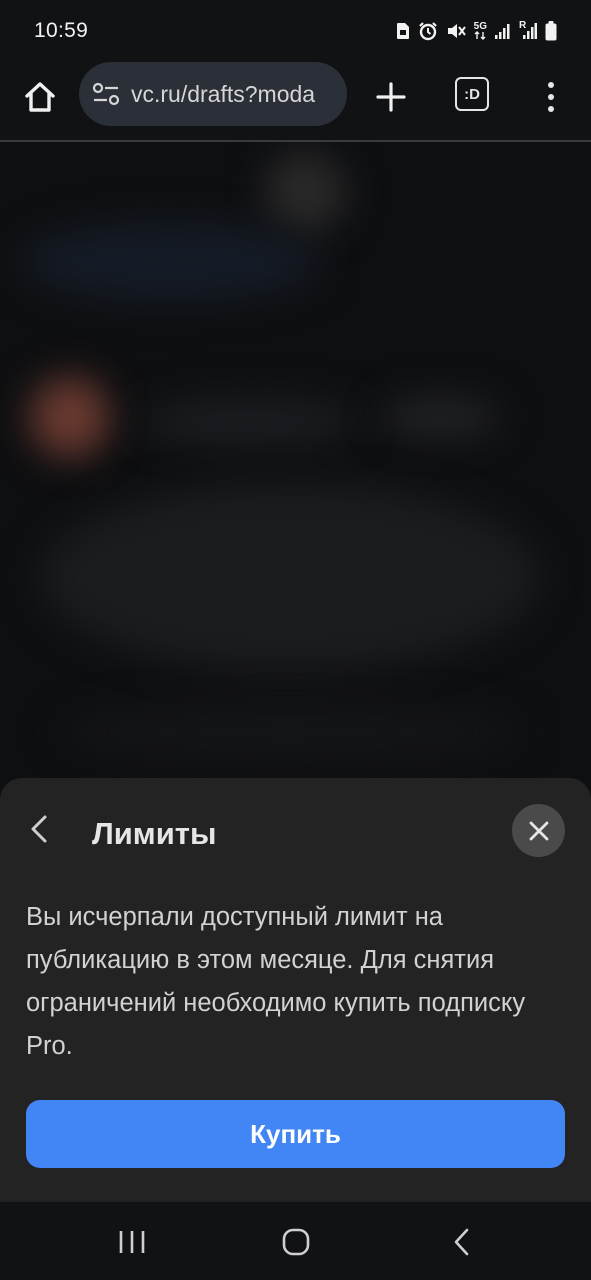 This screenshot has height=1280, width=591. I want to click on home-icon, so click(40, 97).